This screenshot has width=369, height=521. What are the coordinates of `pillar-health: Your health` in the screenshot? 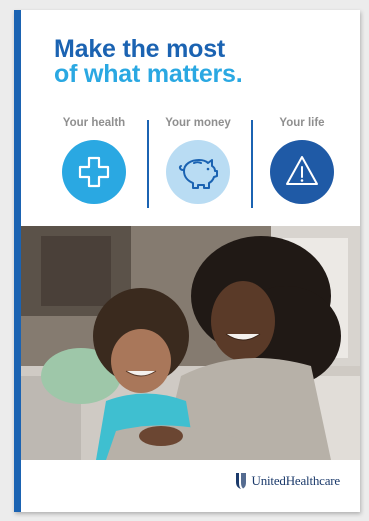 It's located at (94, 162).